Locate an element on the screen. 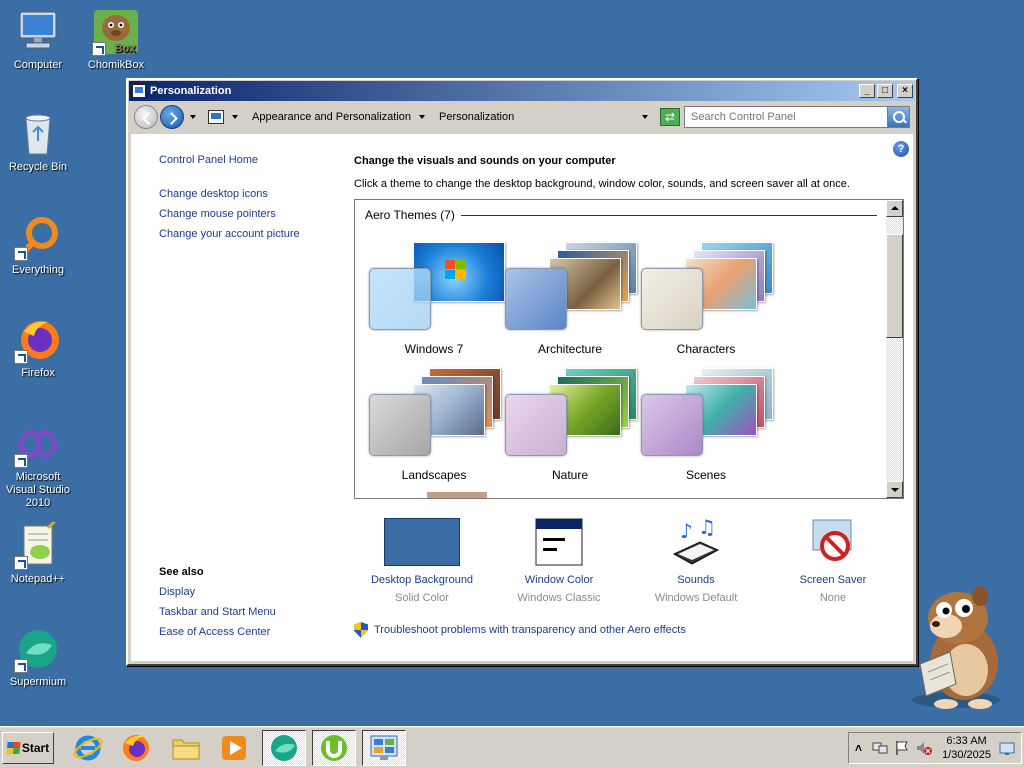 The width and height of the screenshot is (1024, 768). desktop-icon-firefox: Firefox is located at coordinates (38, 348).